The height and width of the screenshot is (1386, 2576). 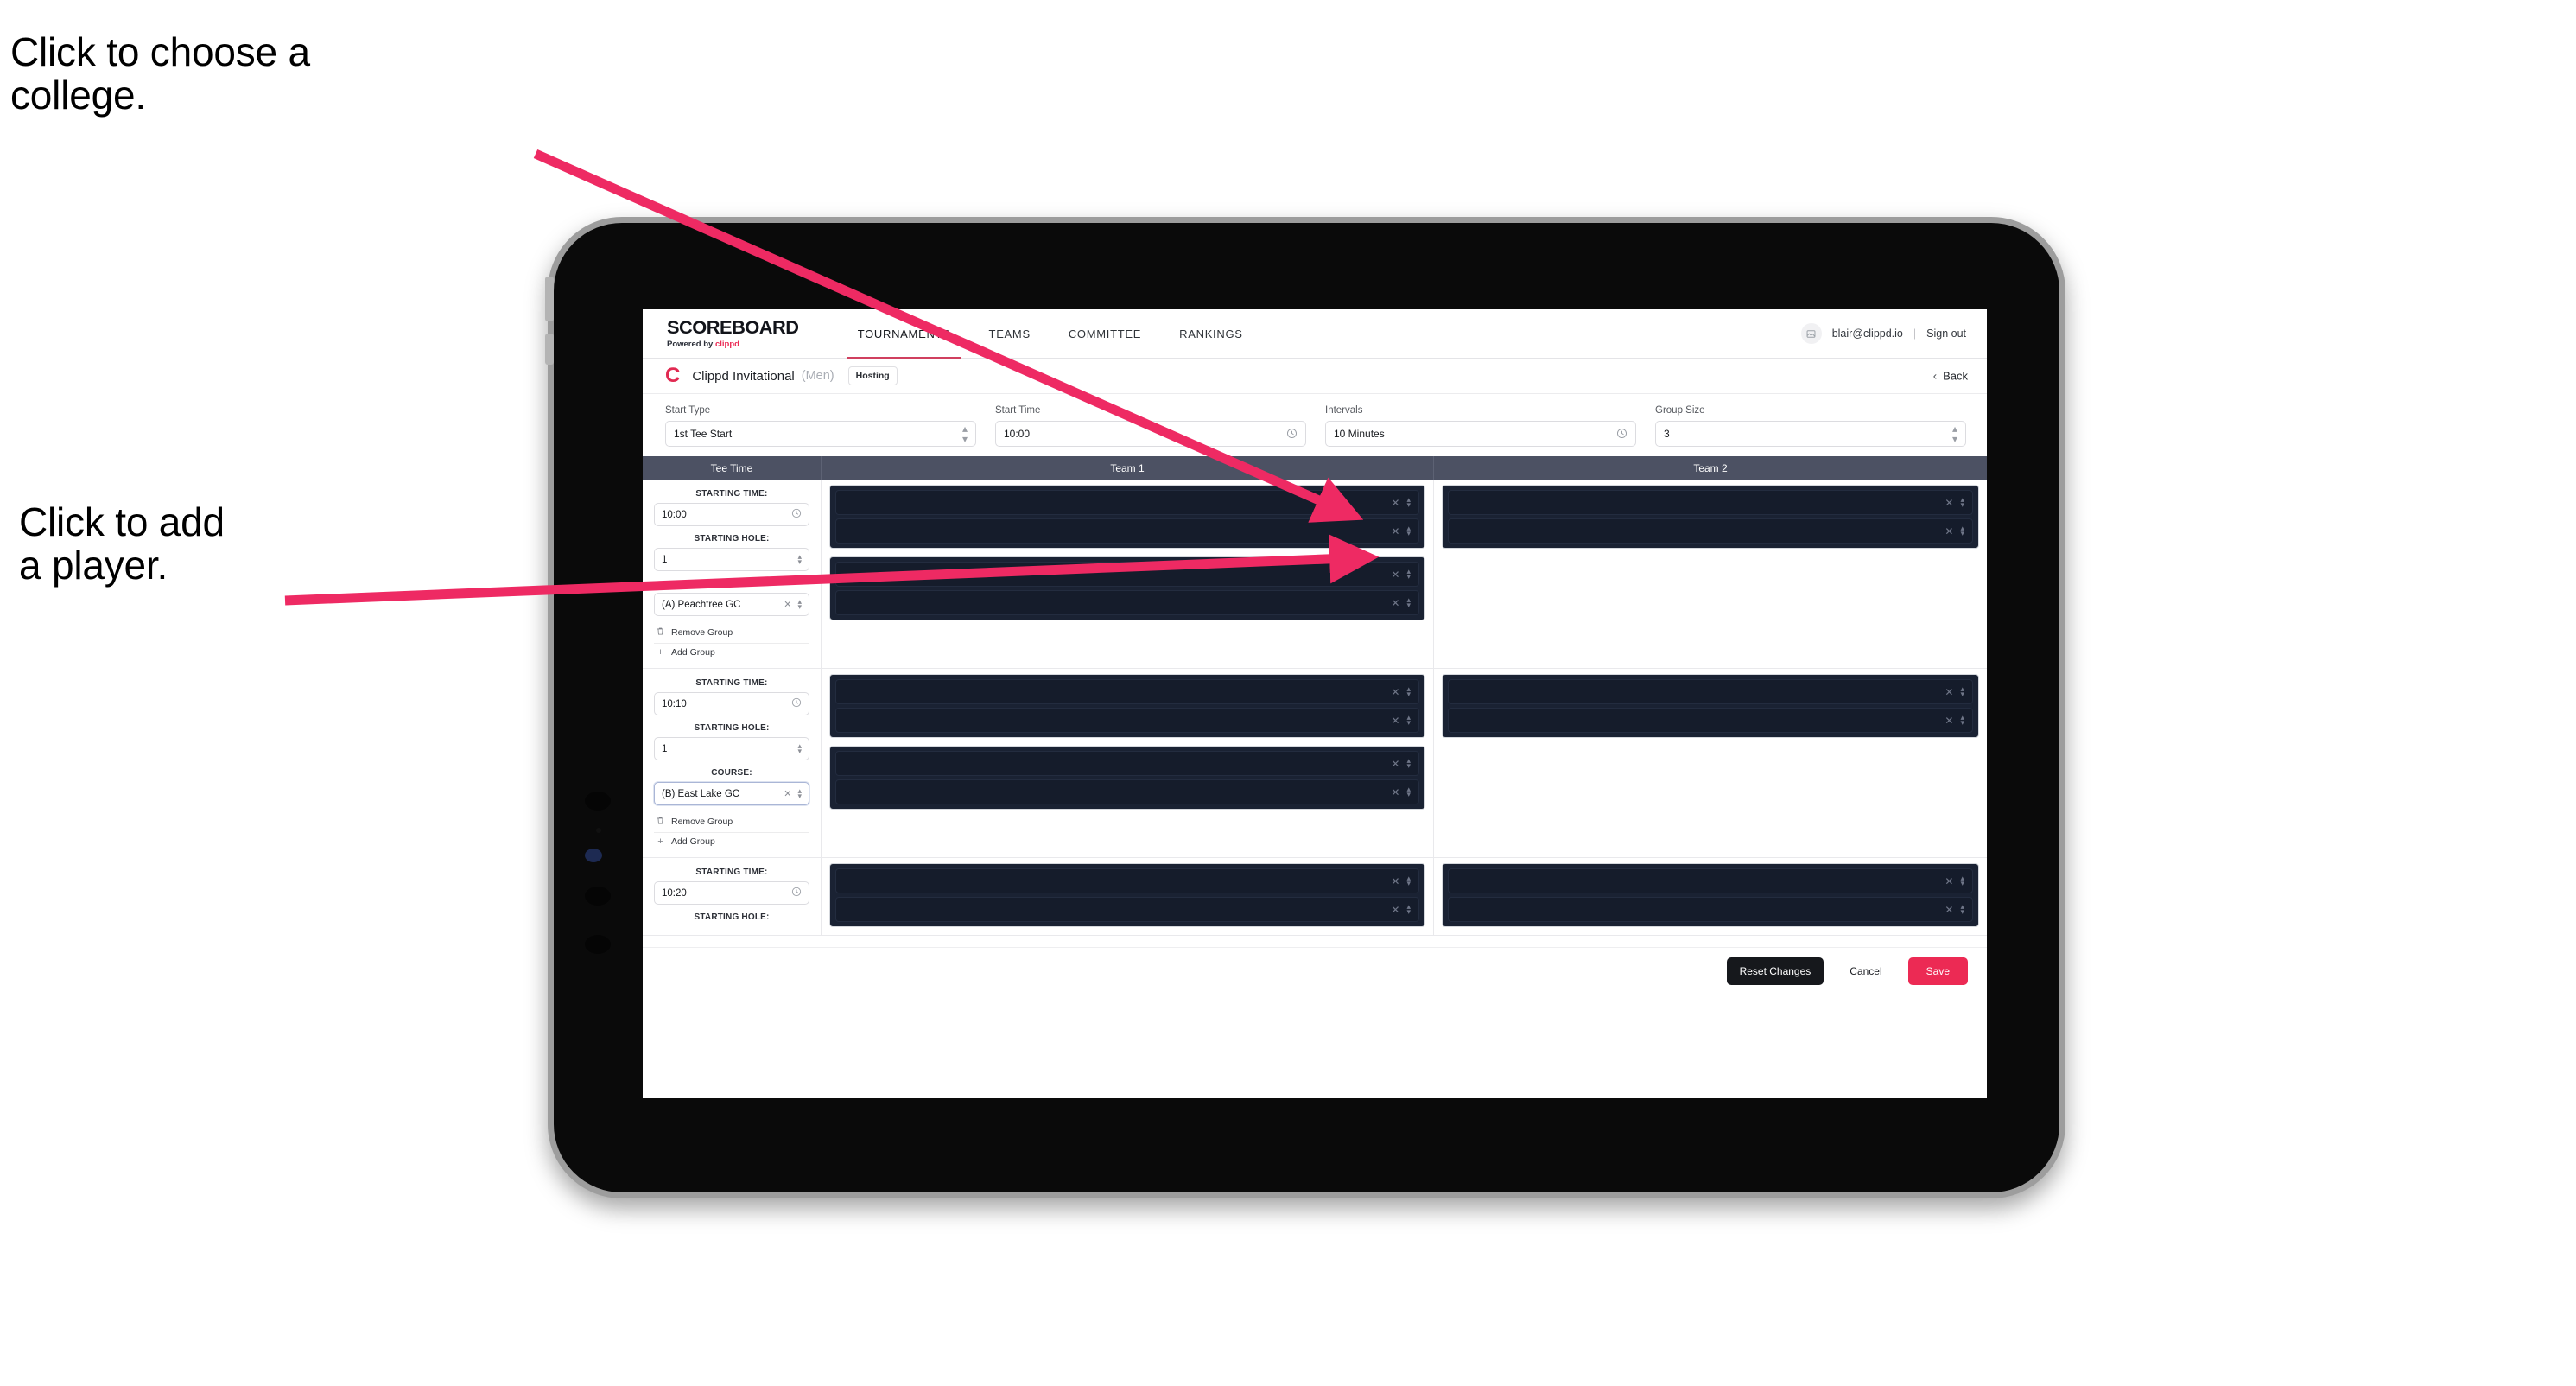 I want to click on sign-out-link: Sign out, so click(x=1946, y=333).